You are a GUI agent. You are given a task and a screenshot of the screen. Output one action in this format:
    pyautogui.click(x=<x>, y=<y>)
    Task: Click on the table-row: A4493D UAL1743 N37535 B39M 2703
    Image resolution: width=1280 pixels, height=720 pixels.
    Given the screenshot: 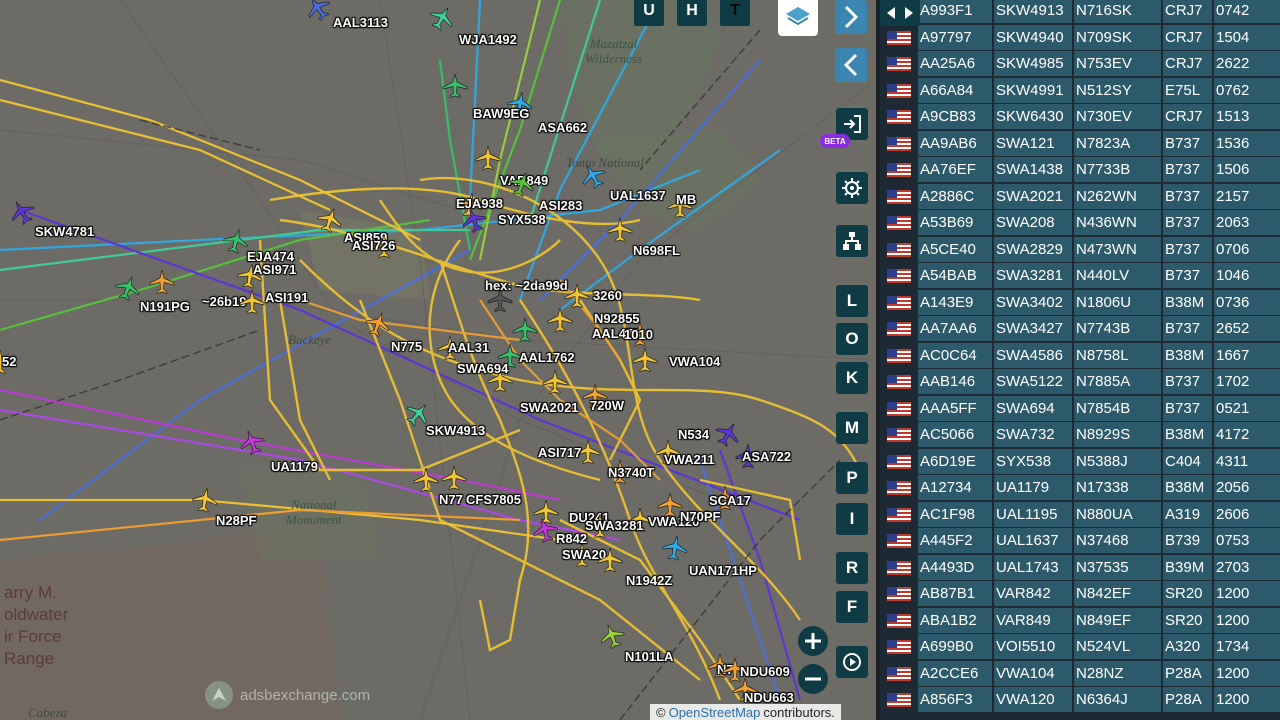 What is the action you would take?
    pyautogui.click(x=1080, y=567)
    